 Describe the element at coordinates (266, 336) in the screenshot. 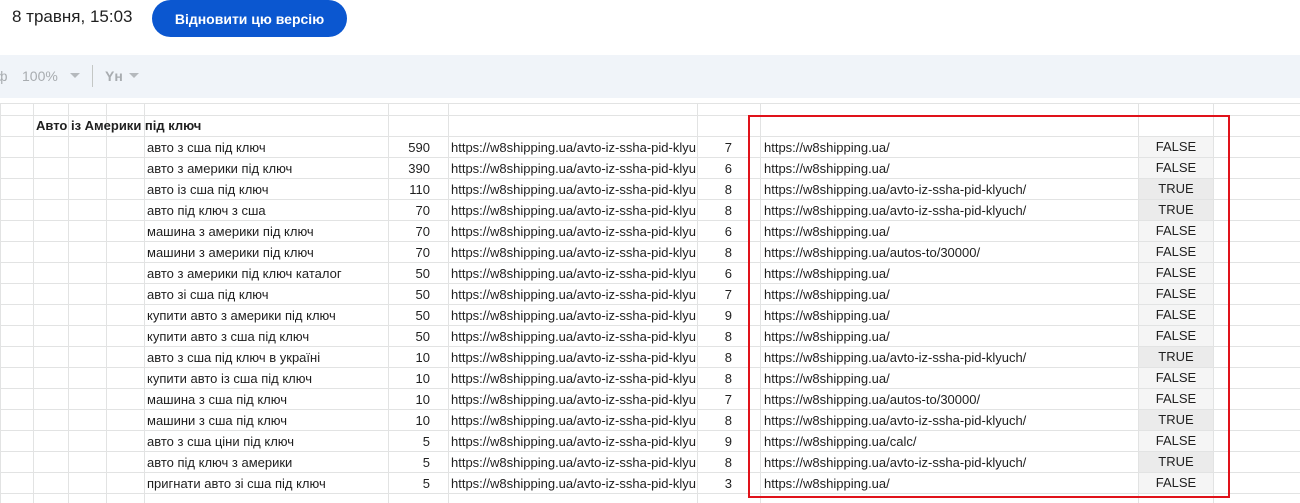

I see `keyword-cell: купити авто з сша під ключ` at that location.